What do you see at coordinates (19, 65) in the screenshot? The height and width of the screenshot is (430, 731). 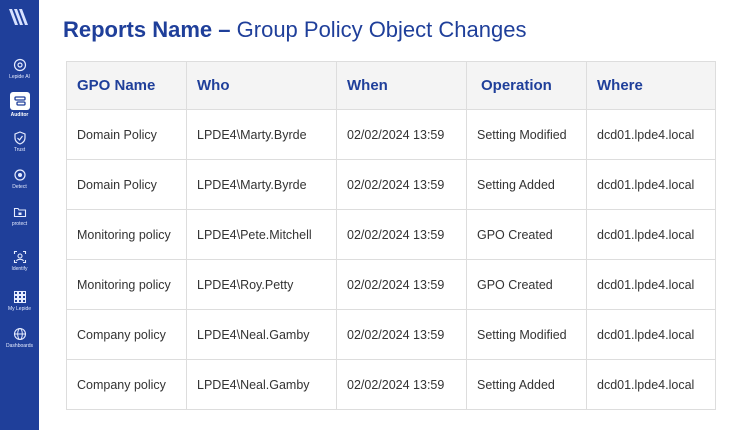 I see `ai-icon` at bounding box center [19, 65].